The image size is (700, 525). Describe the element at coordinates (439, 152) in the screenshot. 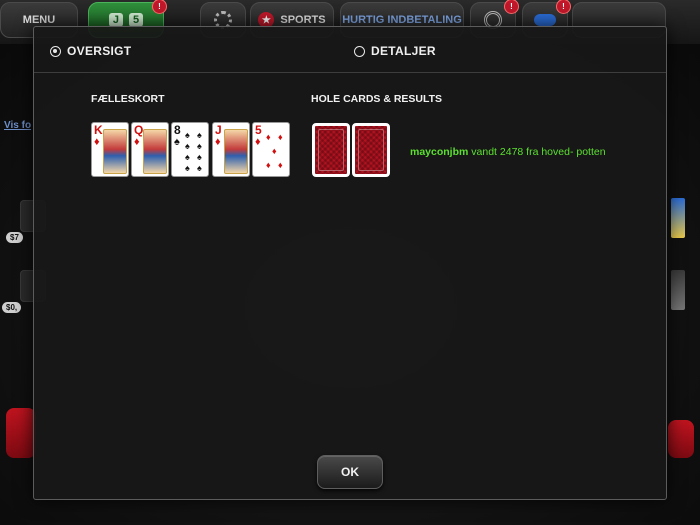

I see `winner-name: mayconjbm` at that location.